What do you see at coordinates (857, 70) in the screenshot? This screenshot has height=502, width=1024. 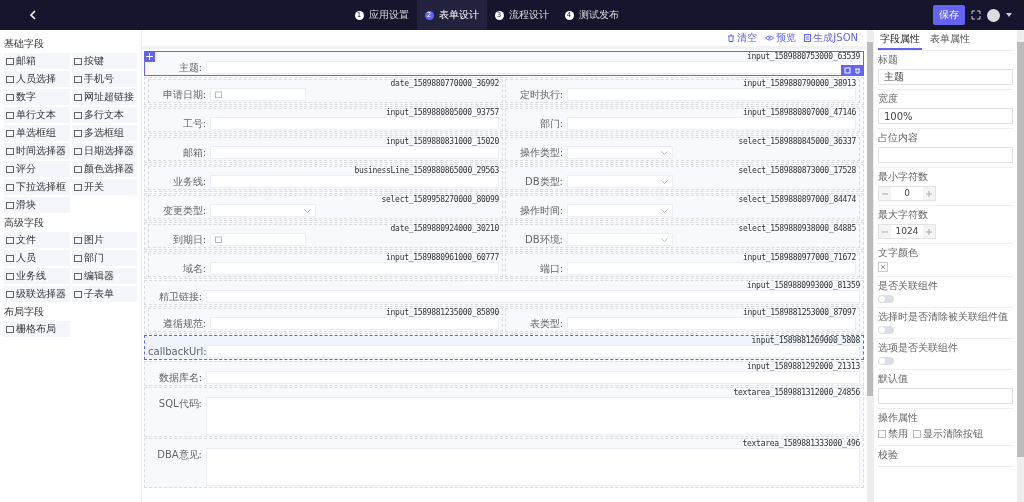 I see `delete-icon` at bounding box center [857, 70].